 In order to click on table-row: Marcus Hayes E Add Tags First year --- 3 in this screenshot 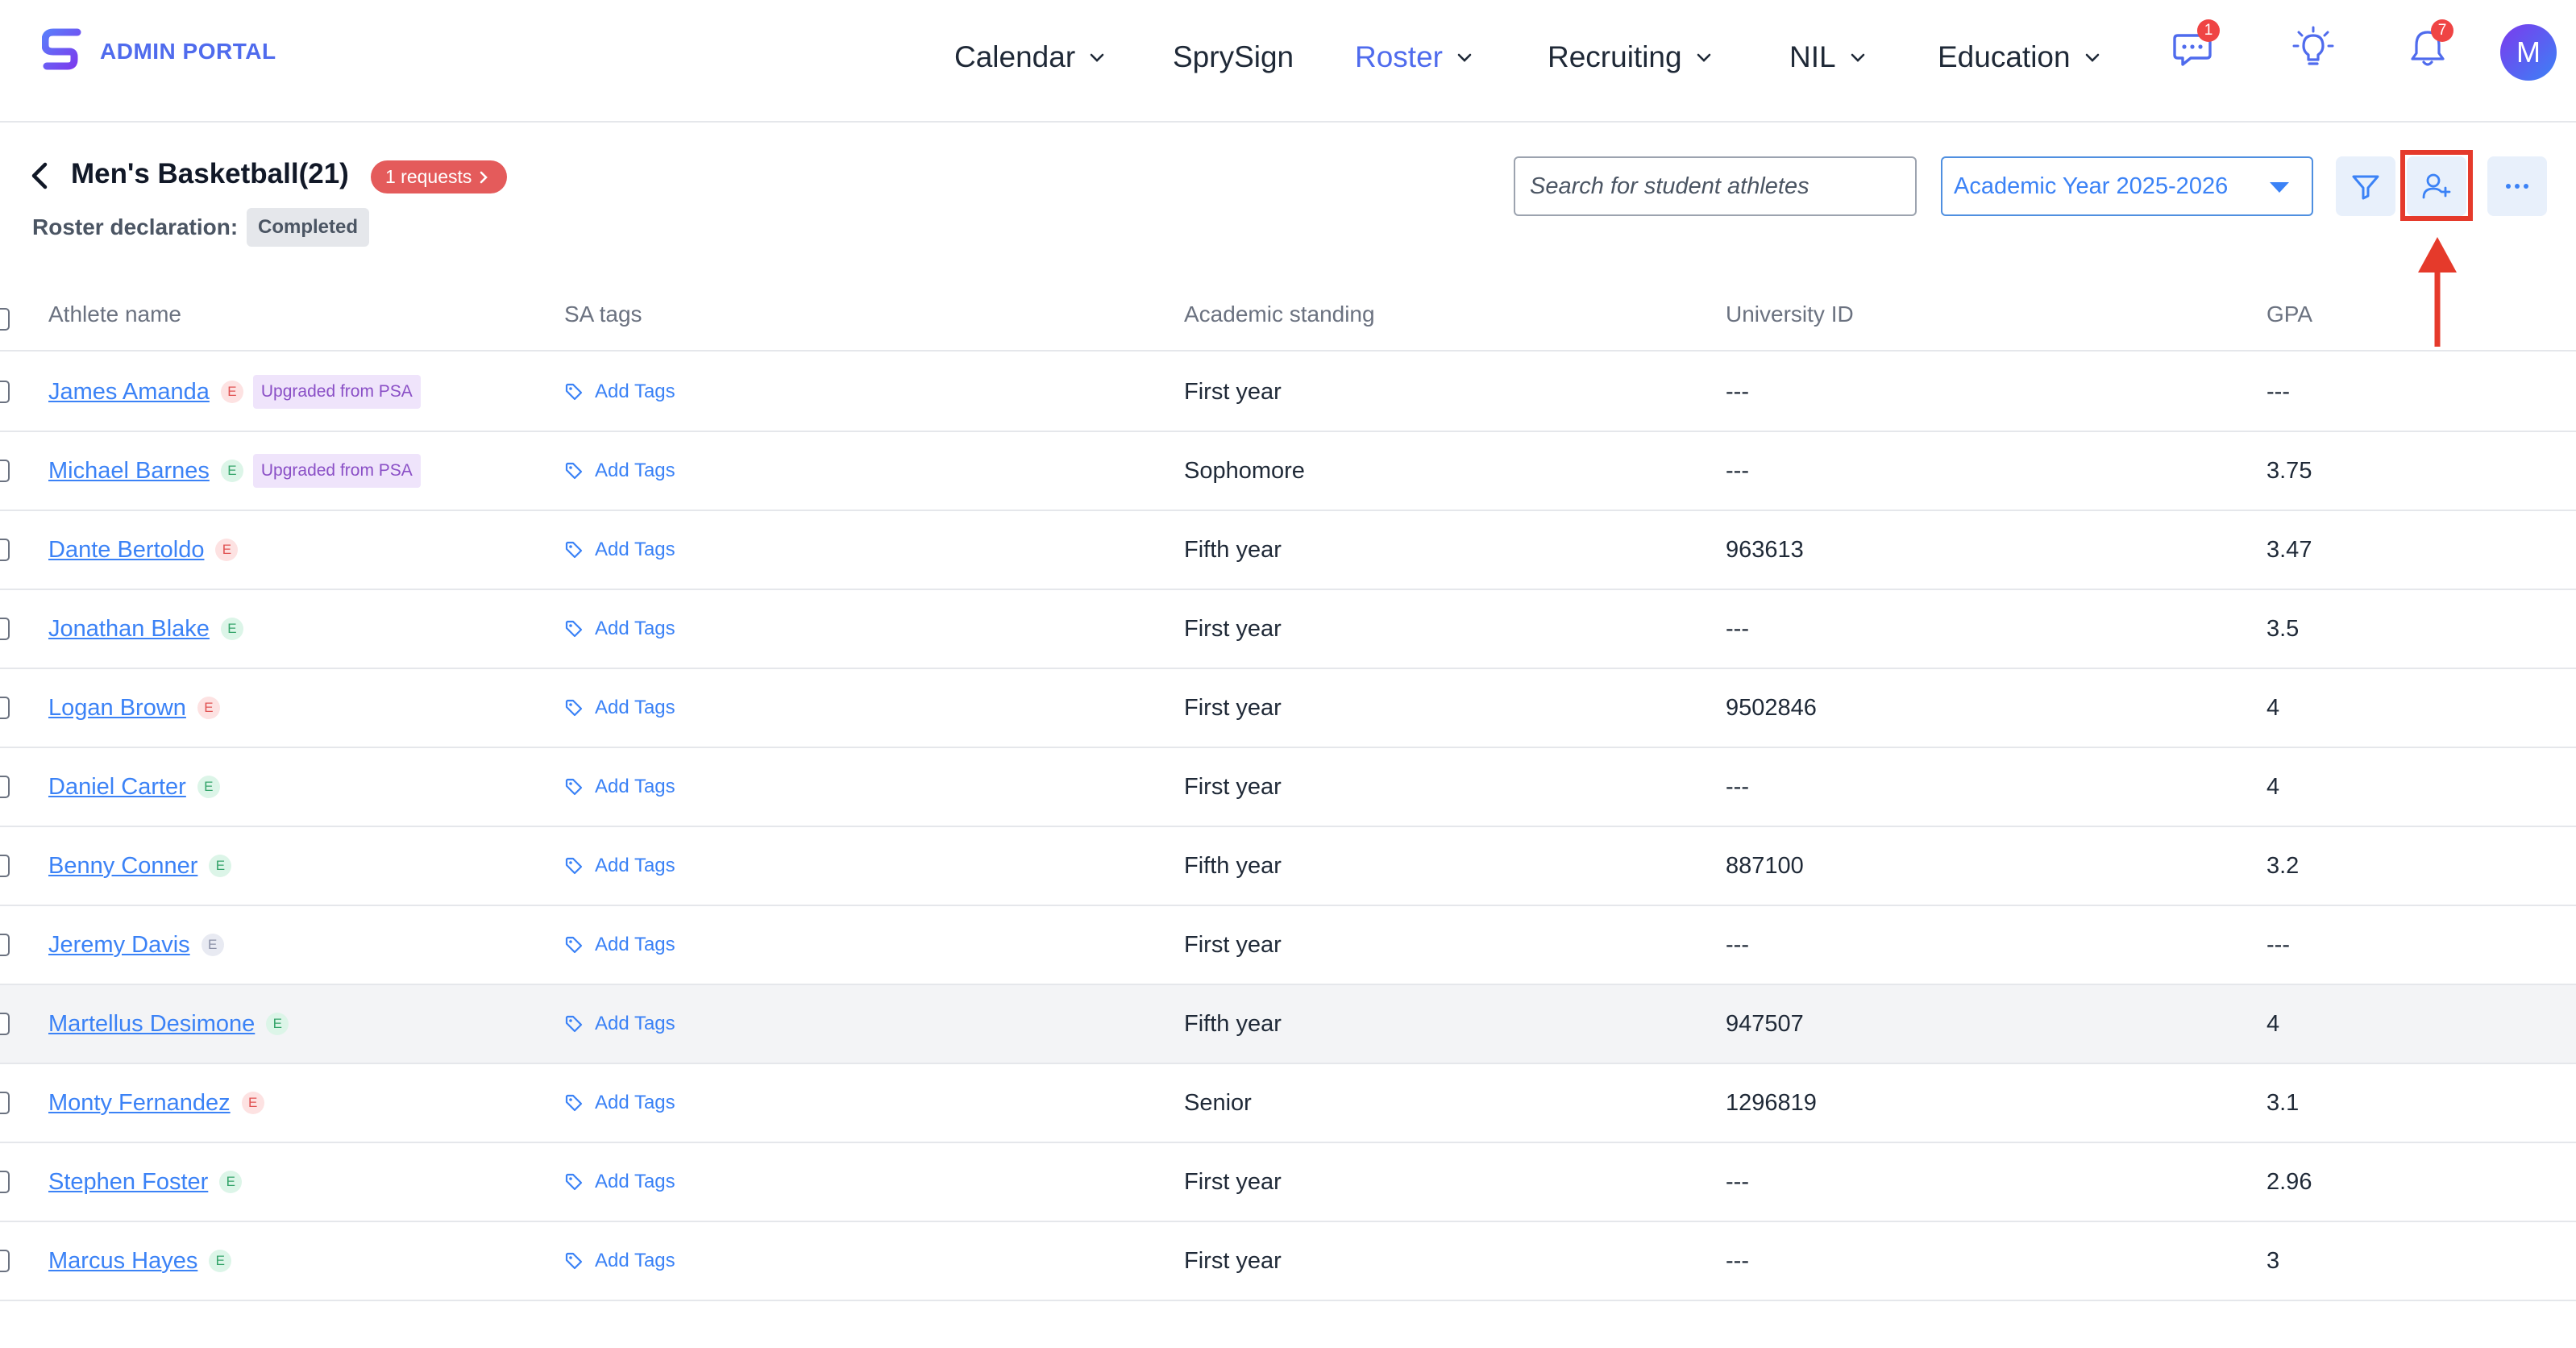, I will do `click(1288, 1262)`.